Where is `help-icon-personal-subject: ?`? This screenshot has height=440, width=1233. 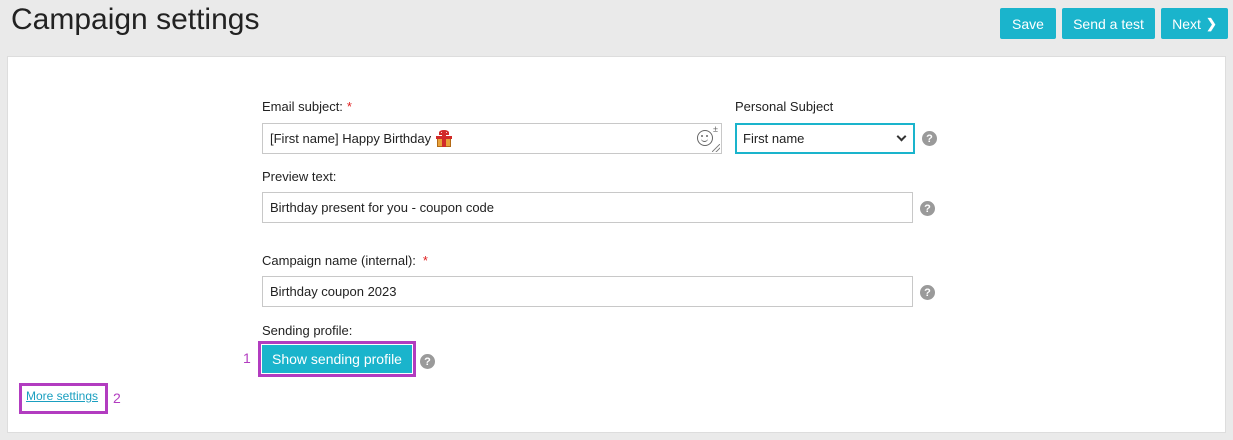 help-icon-personal-subject: ? is located at coordinates (929, 138).